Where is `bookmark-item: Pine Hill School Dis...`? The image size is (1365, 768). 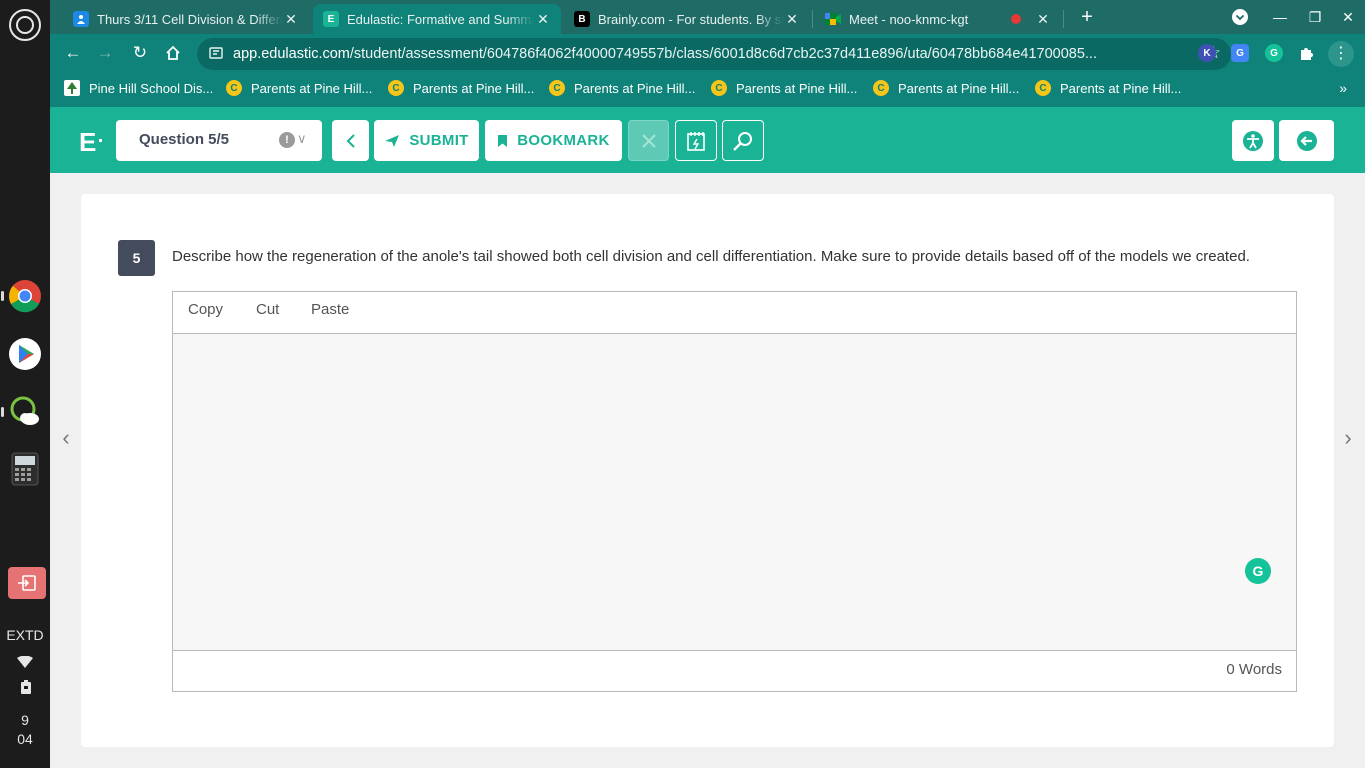
bookmark-item: Pine Hill School Dis... is located at coordinates (138, 88).